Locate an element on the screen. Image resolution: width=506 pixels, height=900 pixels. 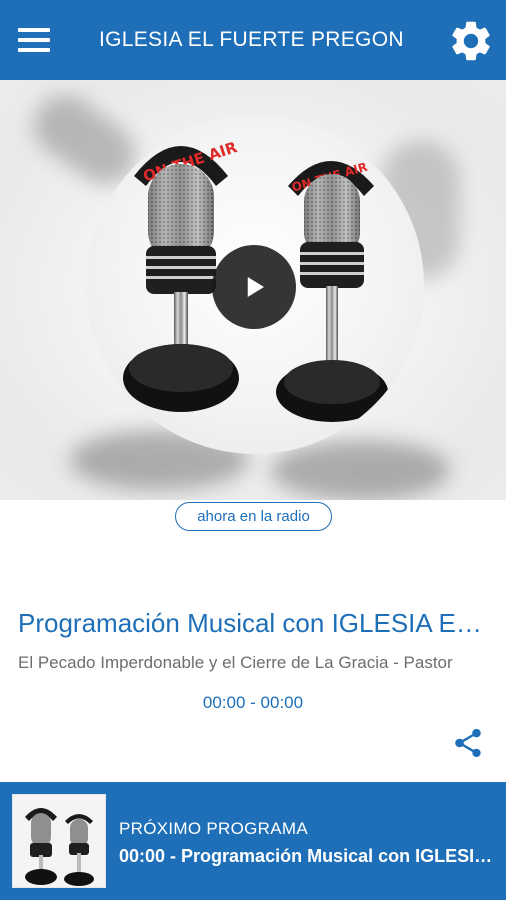
next-program-label: PRÓXIMO PROGRAMA is located at coordinates (213, 828).